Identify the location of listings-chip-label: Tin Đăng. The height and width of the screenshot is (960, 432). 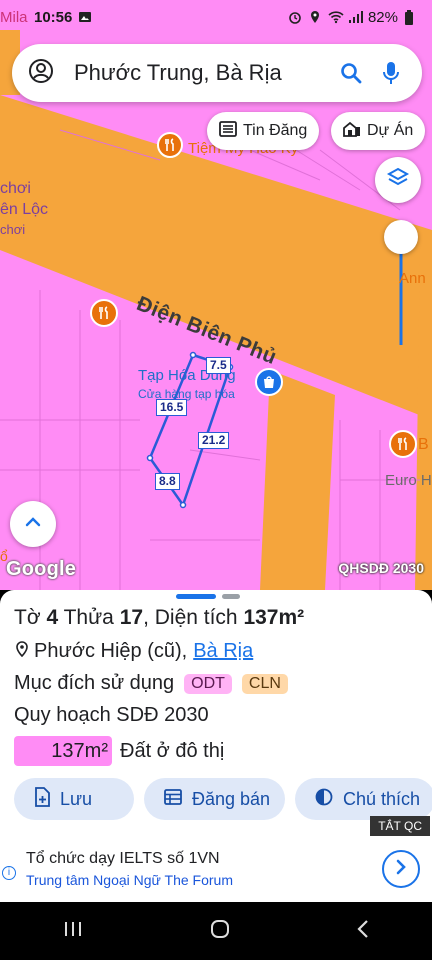
(275, 130).